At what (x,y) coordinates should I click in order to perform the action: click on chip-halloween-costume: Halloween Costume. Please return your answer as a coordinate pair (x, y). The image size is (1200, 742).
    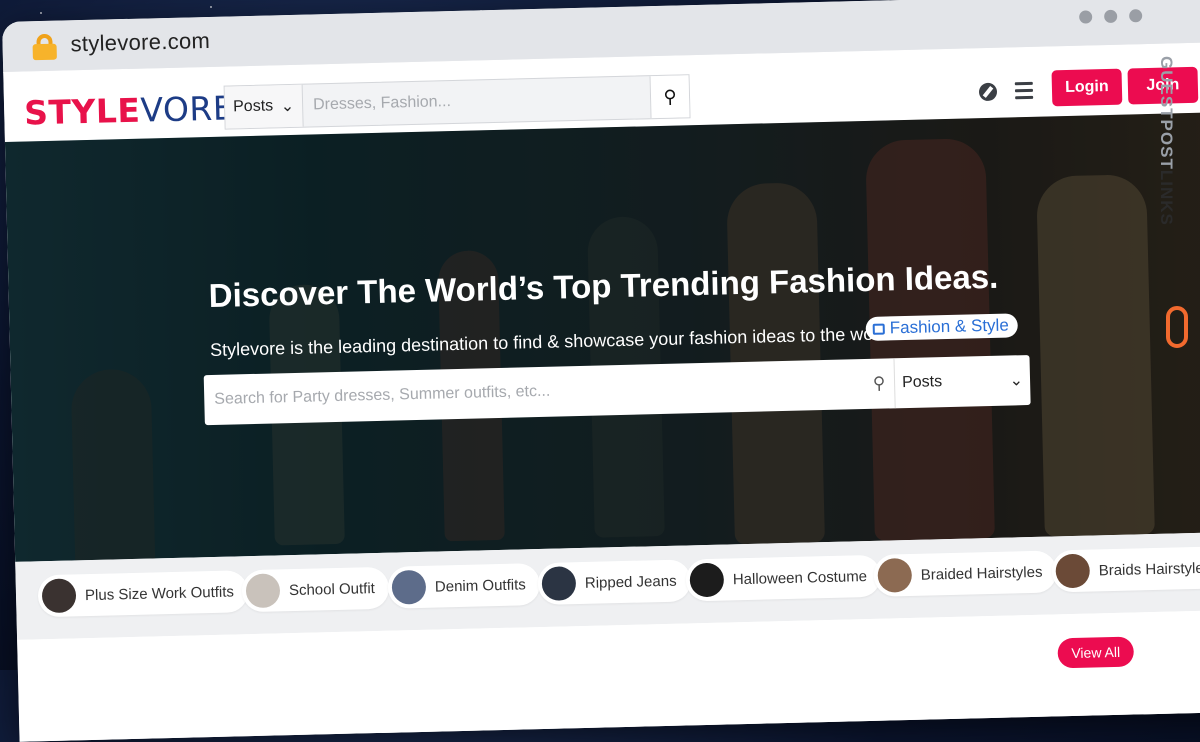
    Looking at the image, I should click on (783, 578).